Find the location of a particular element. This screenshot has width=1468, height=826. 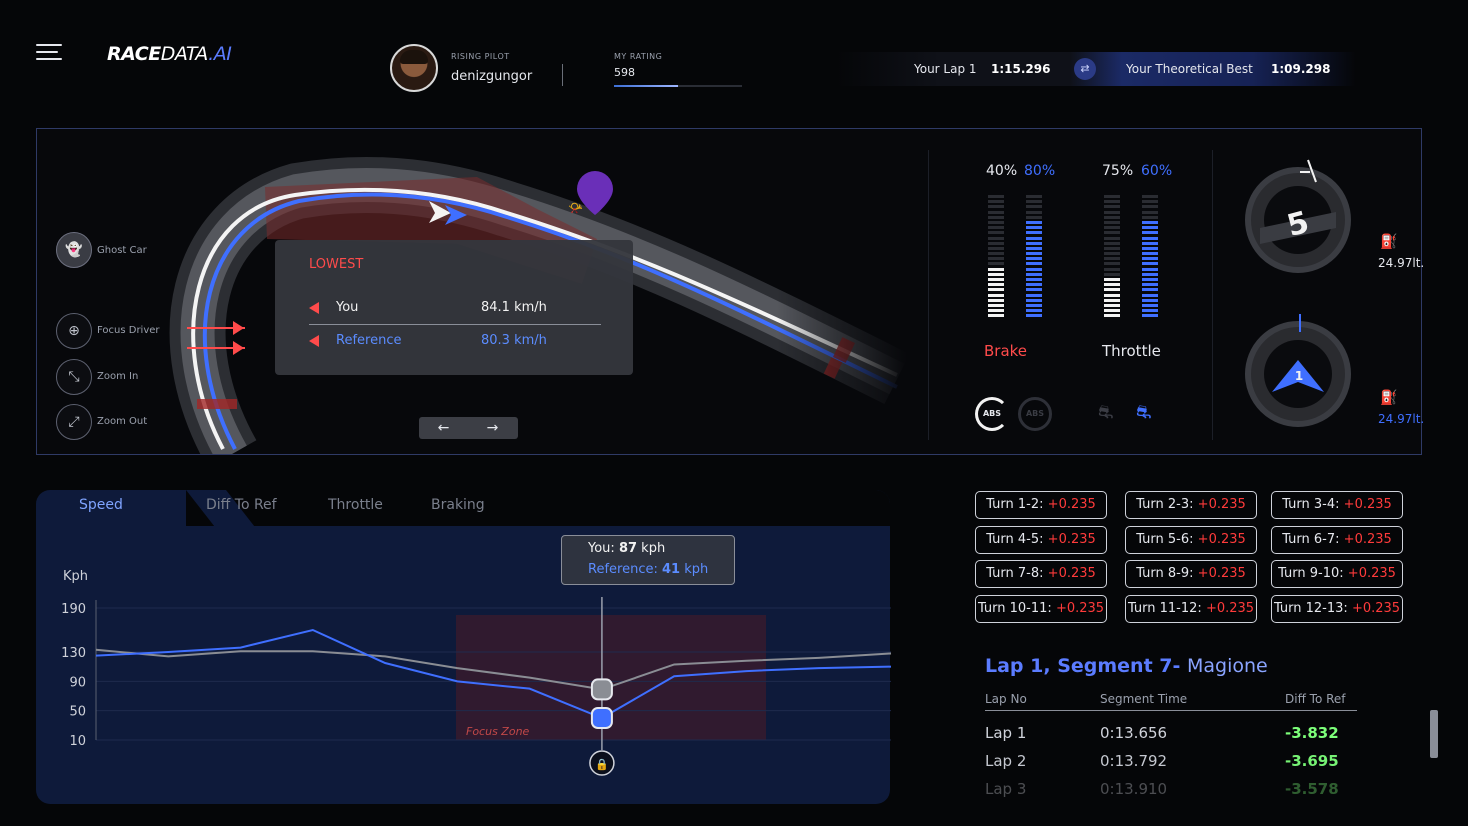

lowest-speed-tooltip: LOWEST You 84.1 km/h Reference 80.3 km/h is located at coordinates (454, 307).